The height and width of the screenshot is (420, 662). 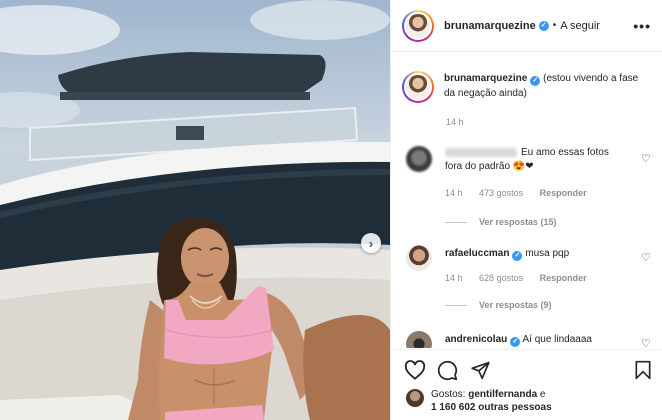 I want to click on liker-avatar, so click(x=415, y=398).